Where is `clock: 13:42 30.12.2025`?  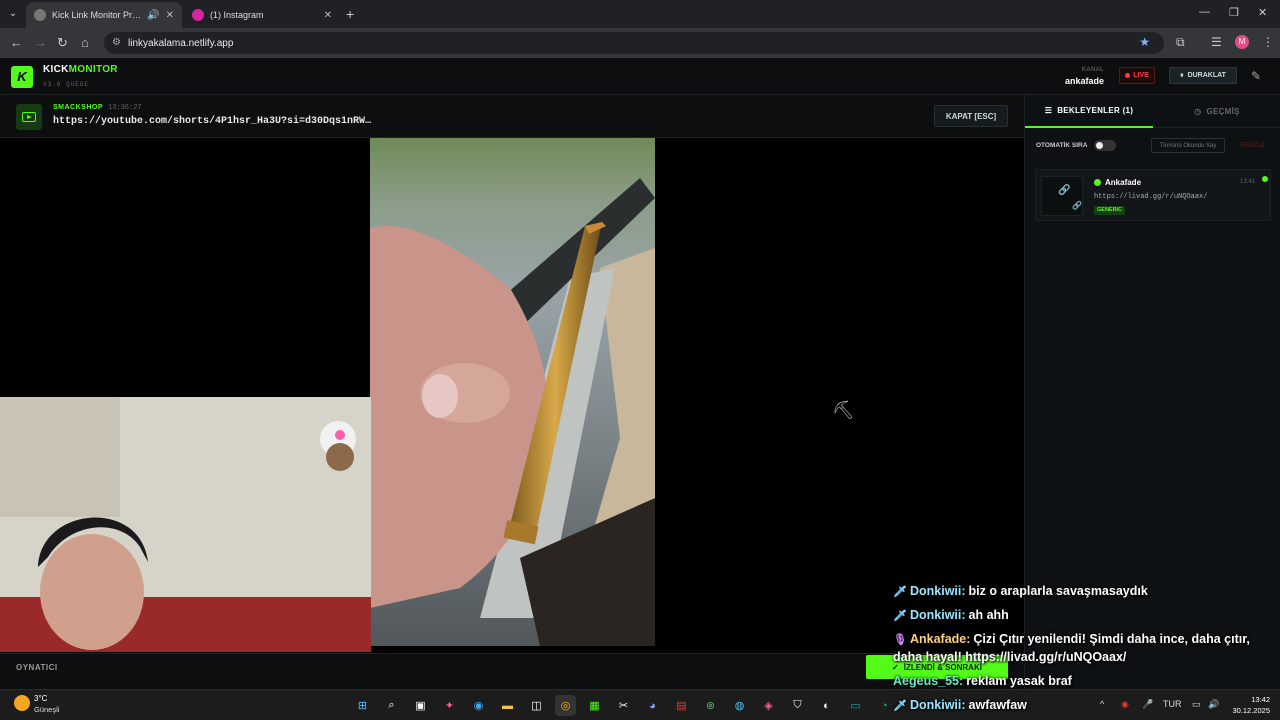
clock: 13:42 30.12.2025 is located at coordinates (1250, 705).